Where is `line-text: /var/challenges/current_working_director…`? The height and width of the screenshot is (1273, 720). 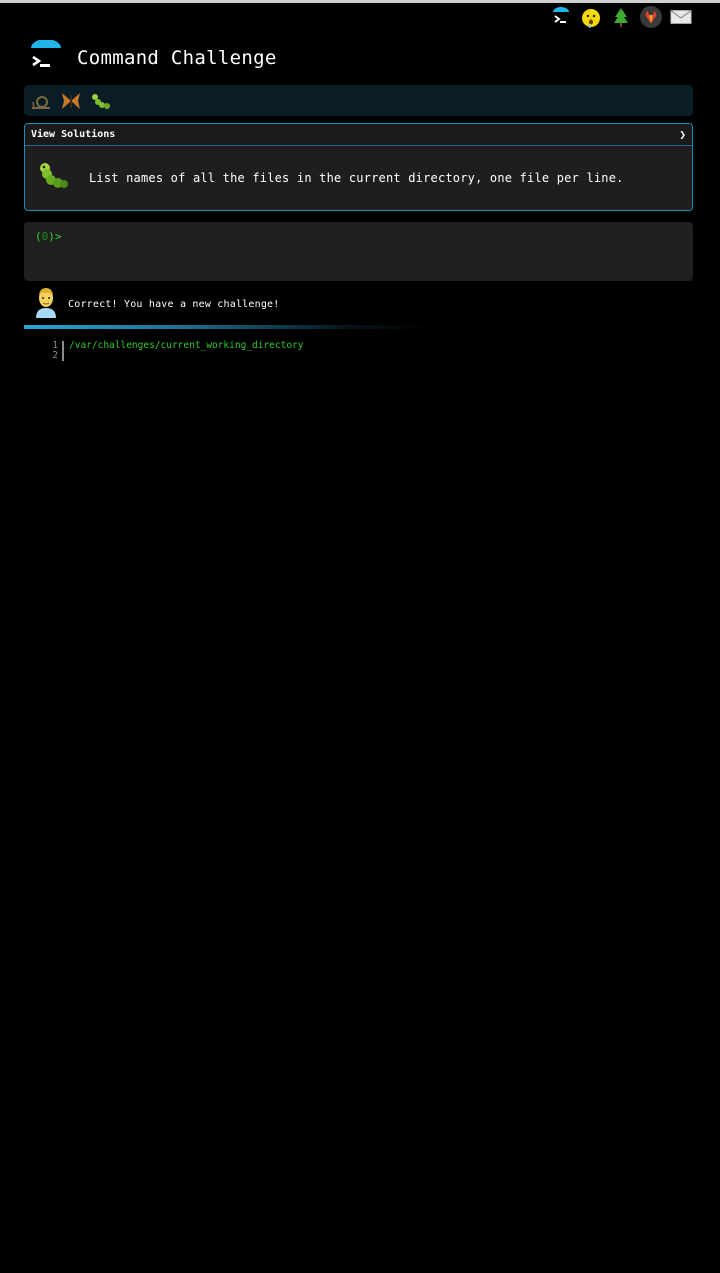 line-text: /var/challenges/current_working_director… is located at coordinates (186, 345).